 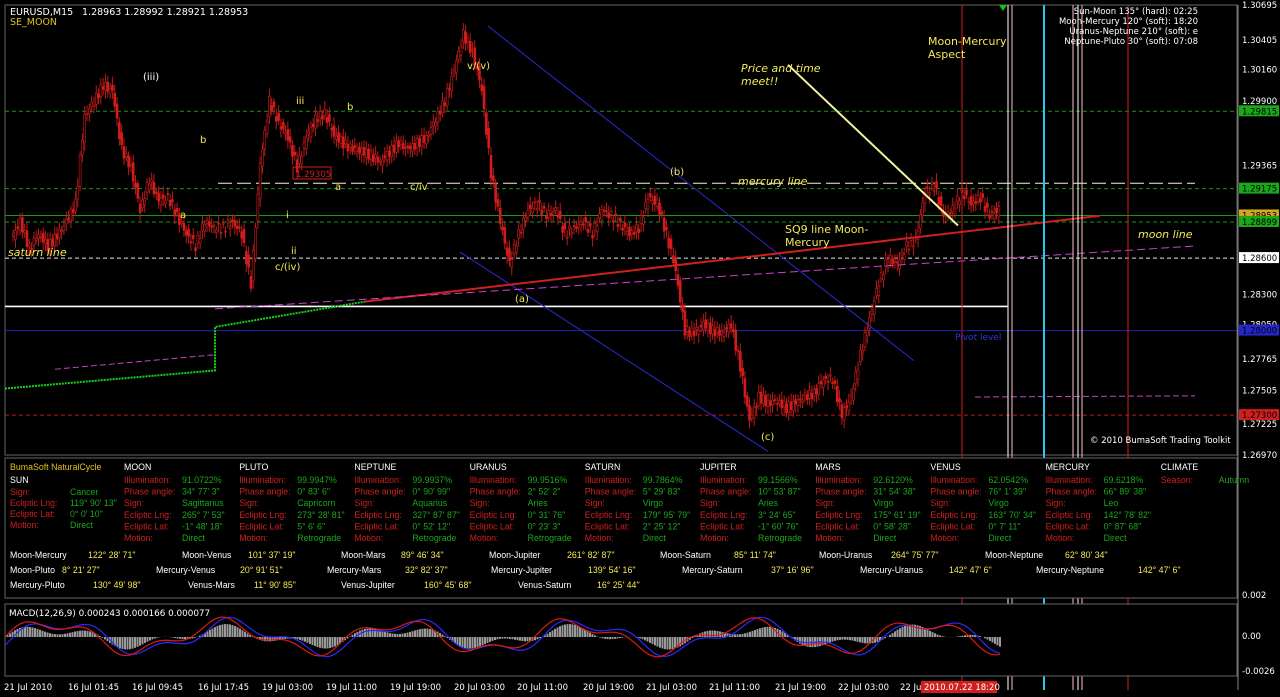 I want to click on nc-planet-val: Retrograde, so click(x=434, y=538).